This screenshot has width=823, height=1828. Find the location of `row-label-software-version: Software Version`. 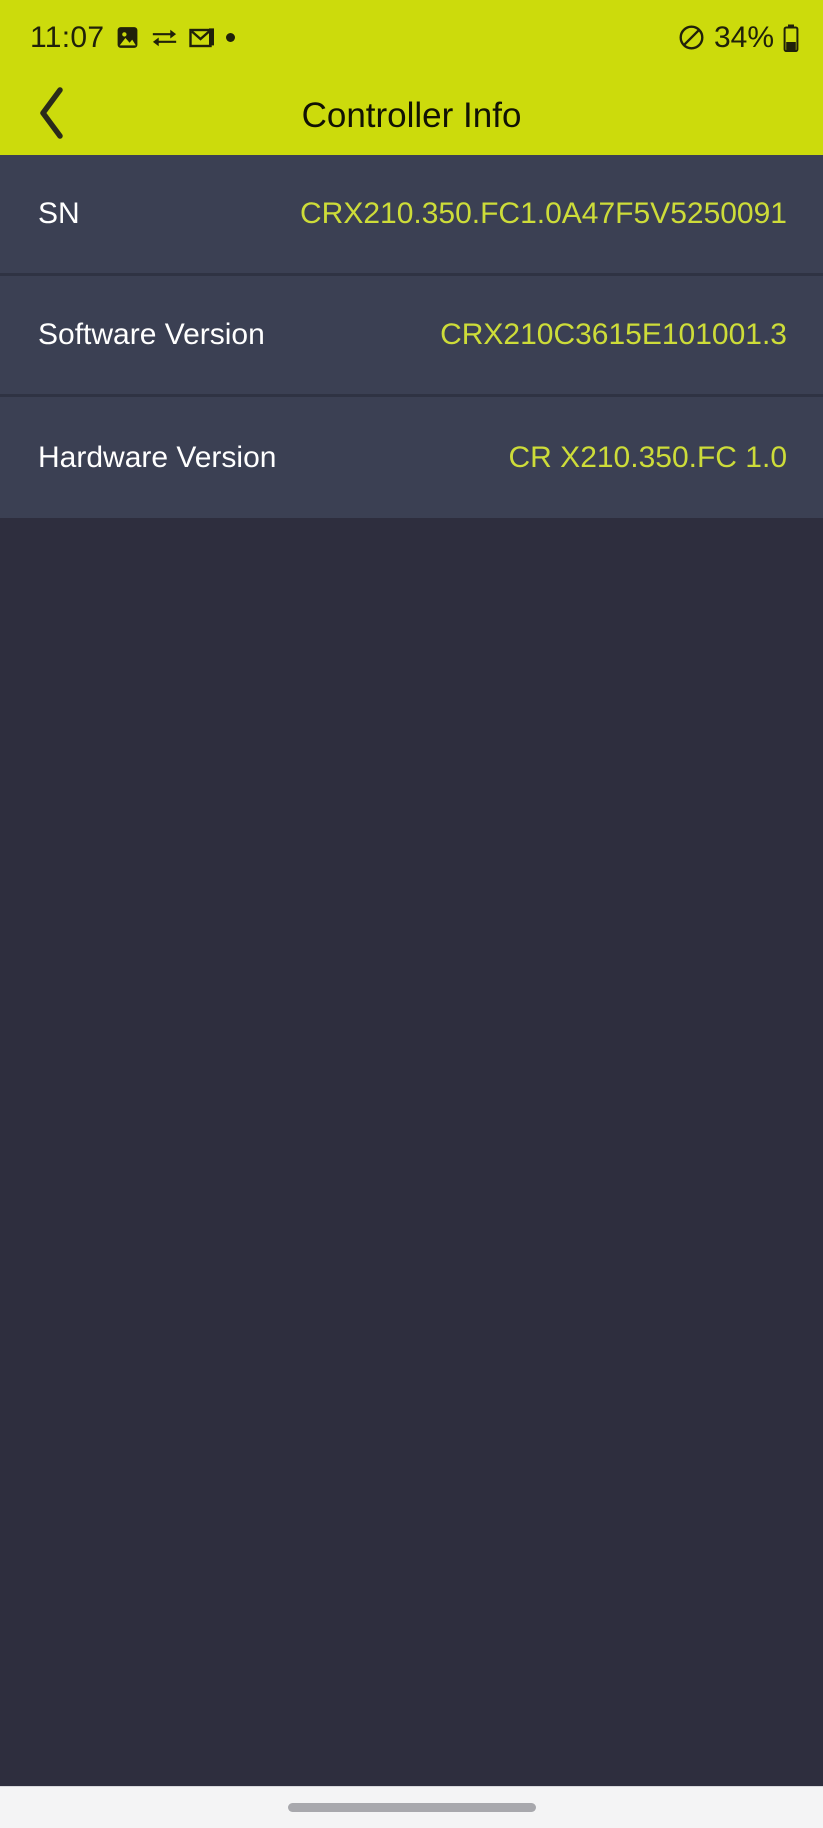

row-label-software-version: Software Version is located at coordinates (151, 334).